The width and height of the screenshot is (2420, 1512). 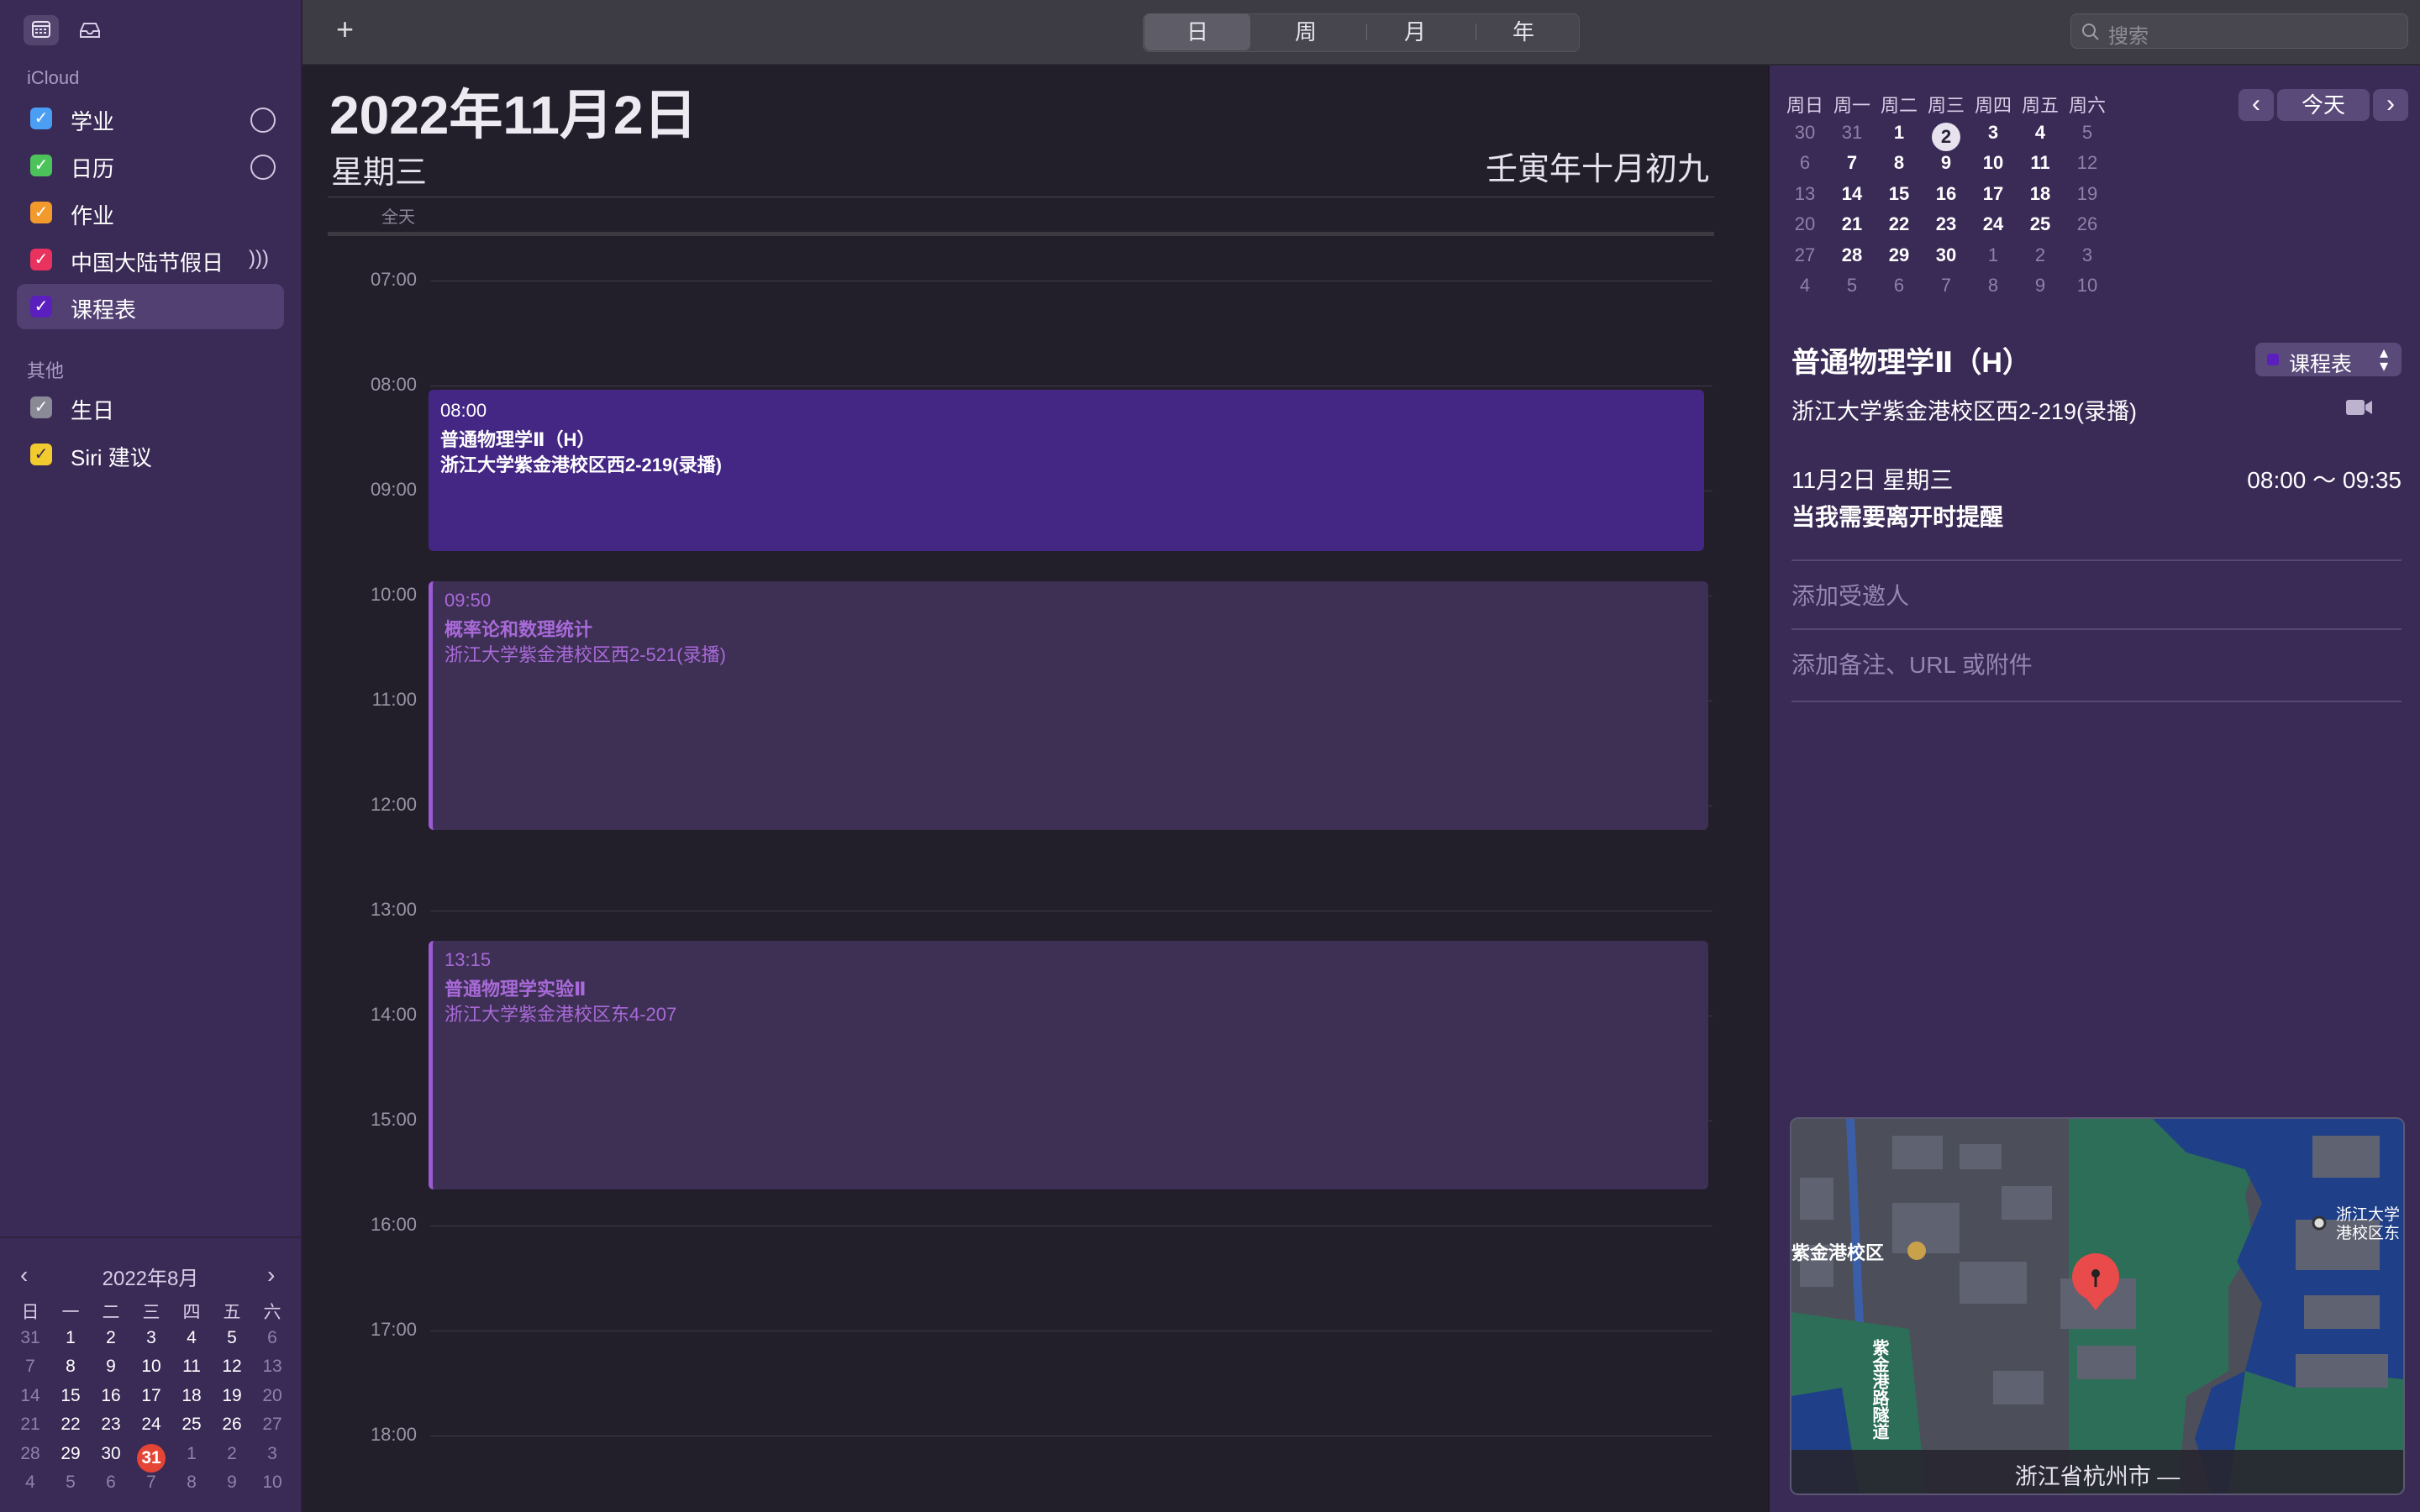 I want to click on calendar-item-calendar: ✓ 日历, so click(x=150, y=165).